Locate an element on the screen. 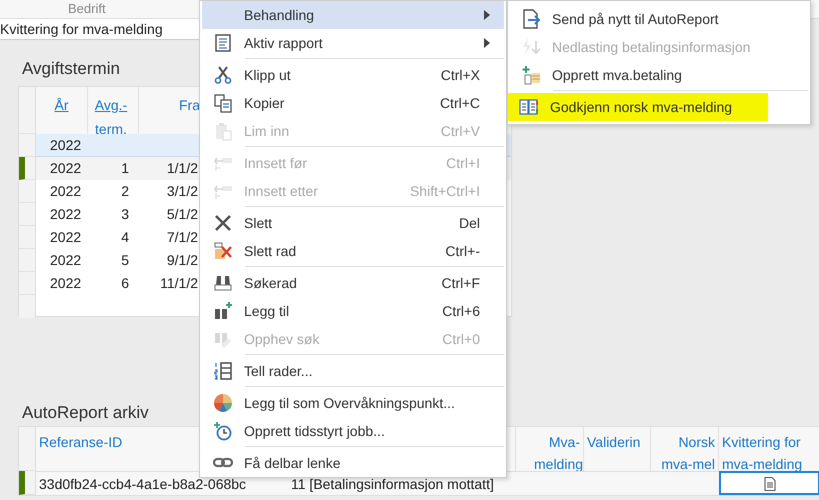  table-cell-text: 3/1/2 is located at coordinates (182, 191).